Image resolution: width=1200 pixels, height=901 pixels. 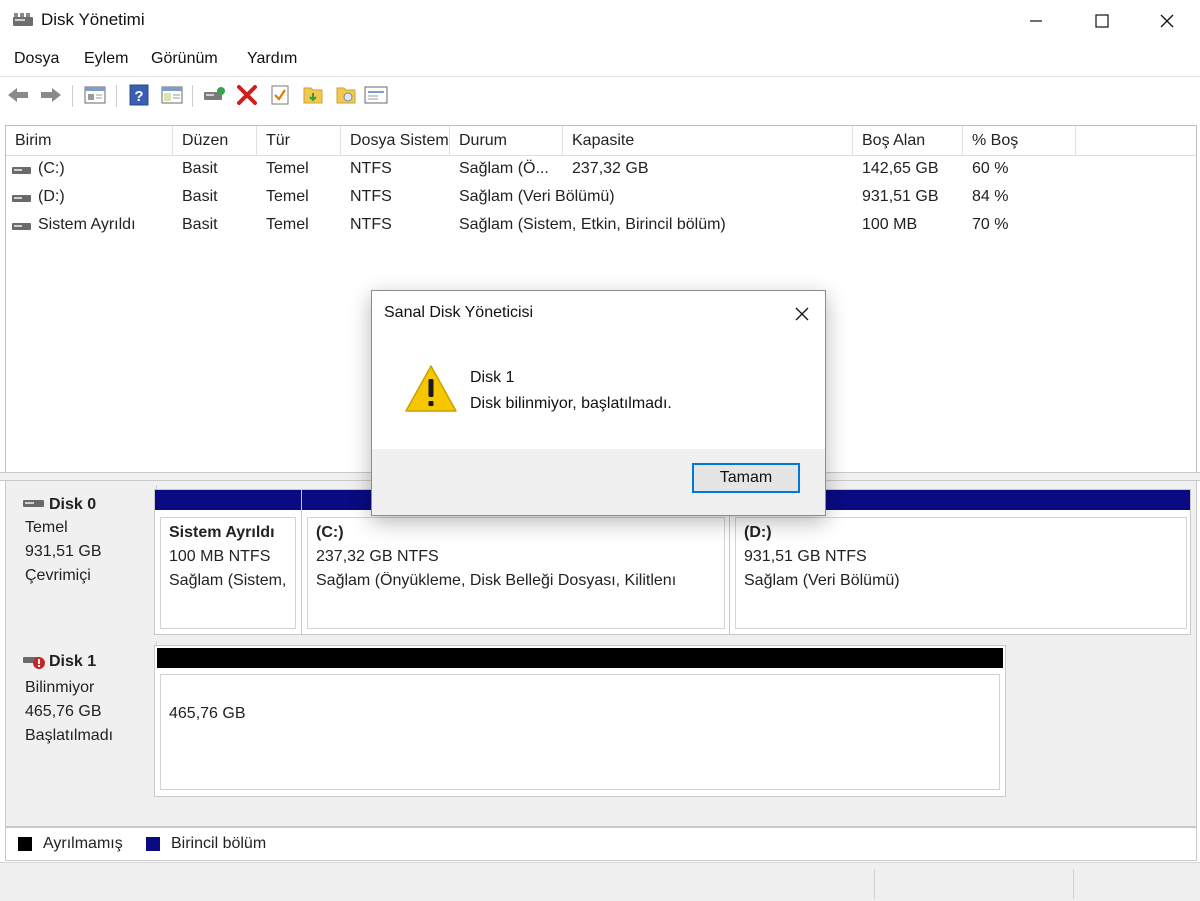 I want to click on forward-arrow-icon, so click(x=51, y=95).